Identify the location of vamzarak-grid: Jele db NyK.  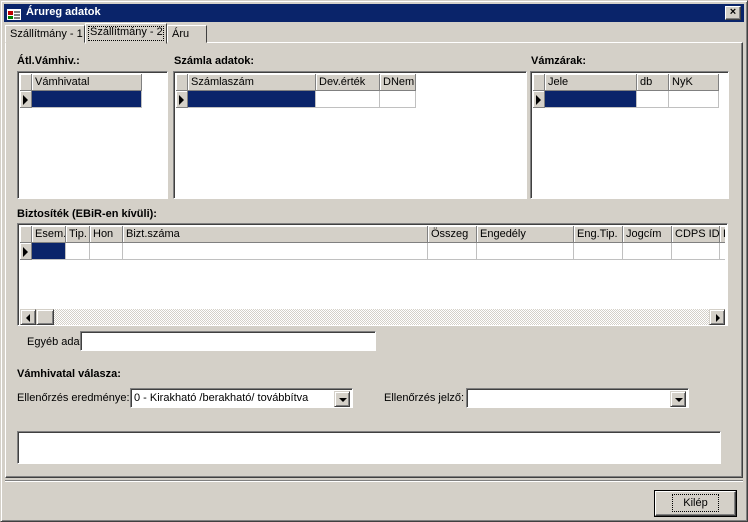
(629, 135).